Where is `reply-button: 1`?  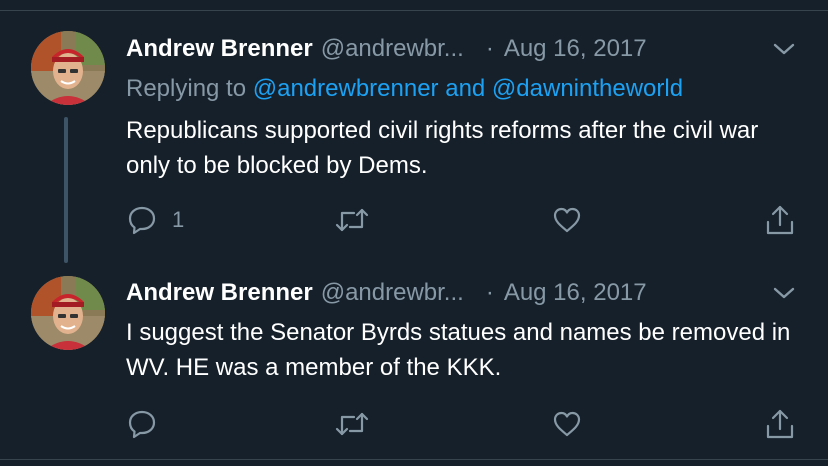 reply-button: 1 is located at coordinates (155, 220).